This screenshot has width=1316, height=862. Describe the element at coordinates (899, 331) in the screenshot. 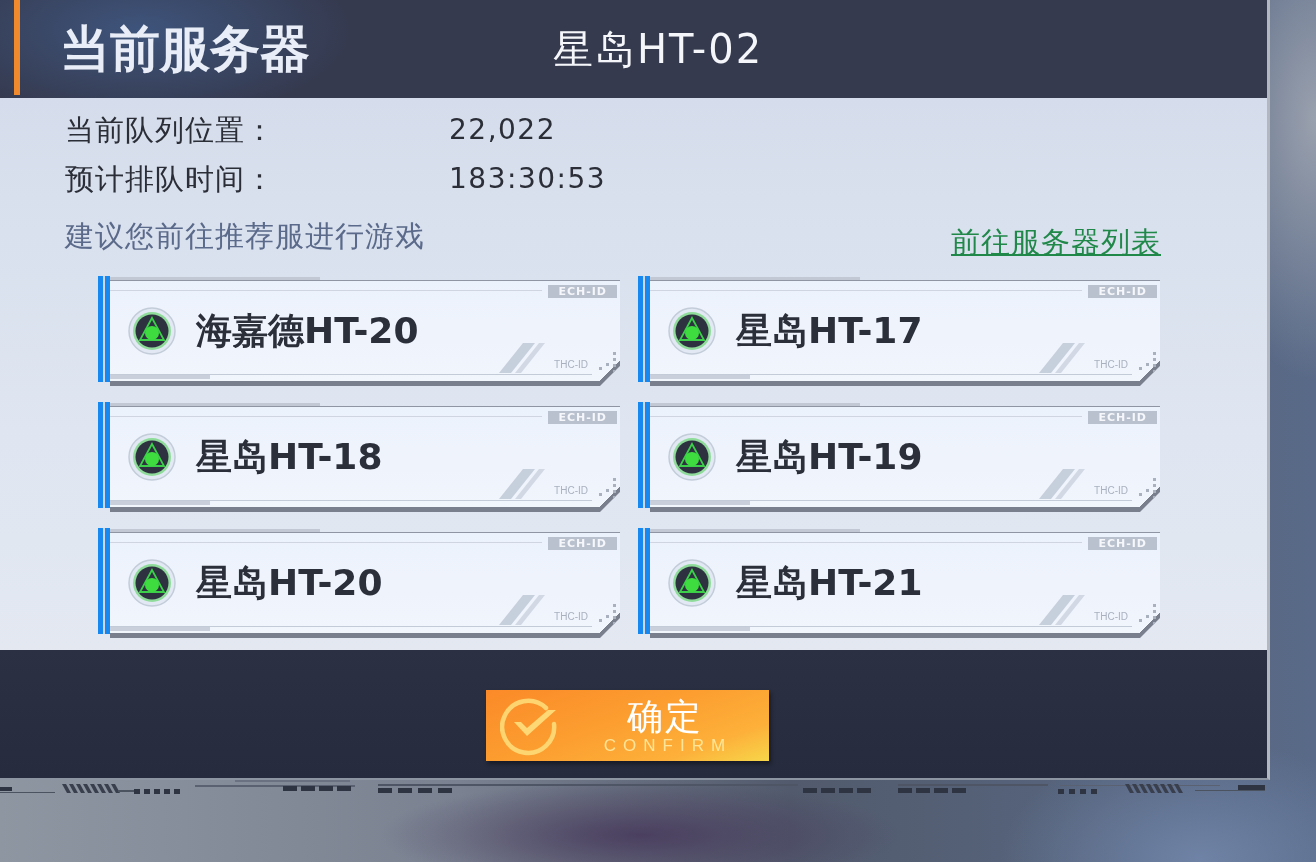

I see `server-card: 星岛HT-17 ECH-ID THC-ID` at that location.